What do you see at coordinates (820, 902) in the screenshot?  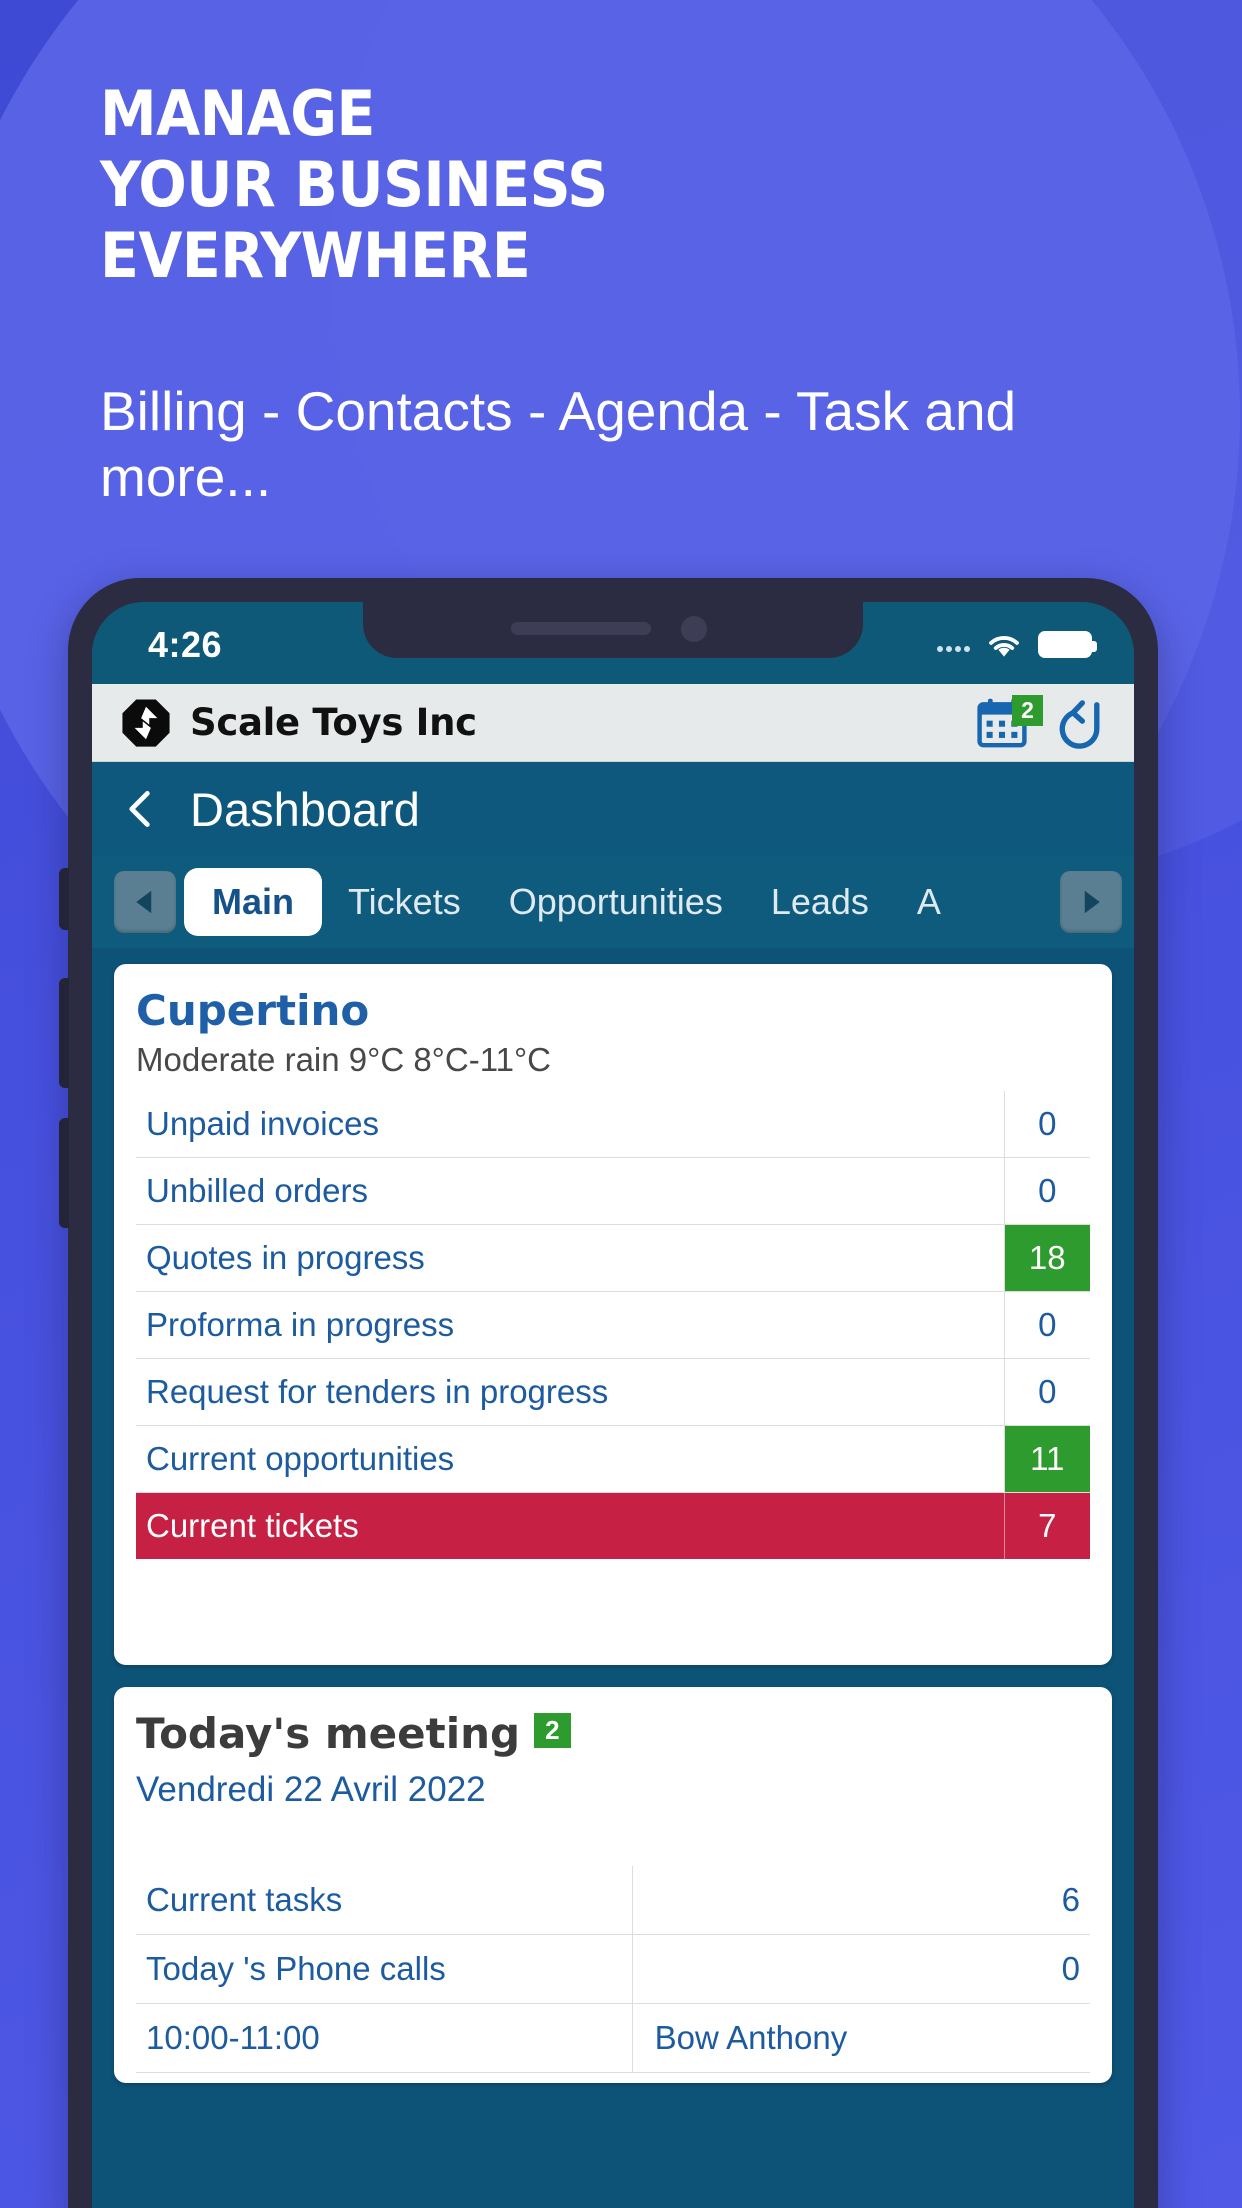 I see `tab-leads: Leads` at bounding box center [820, 902].